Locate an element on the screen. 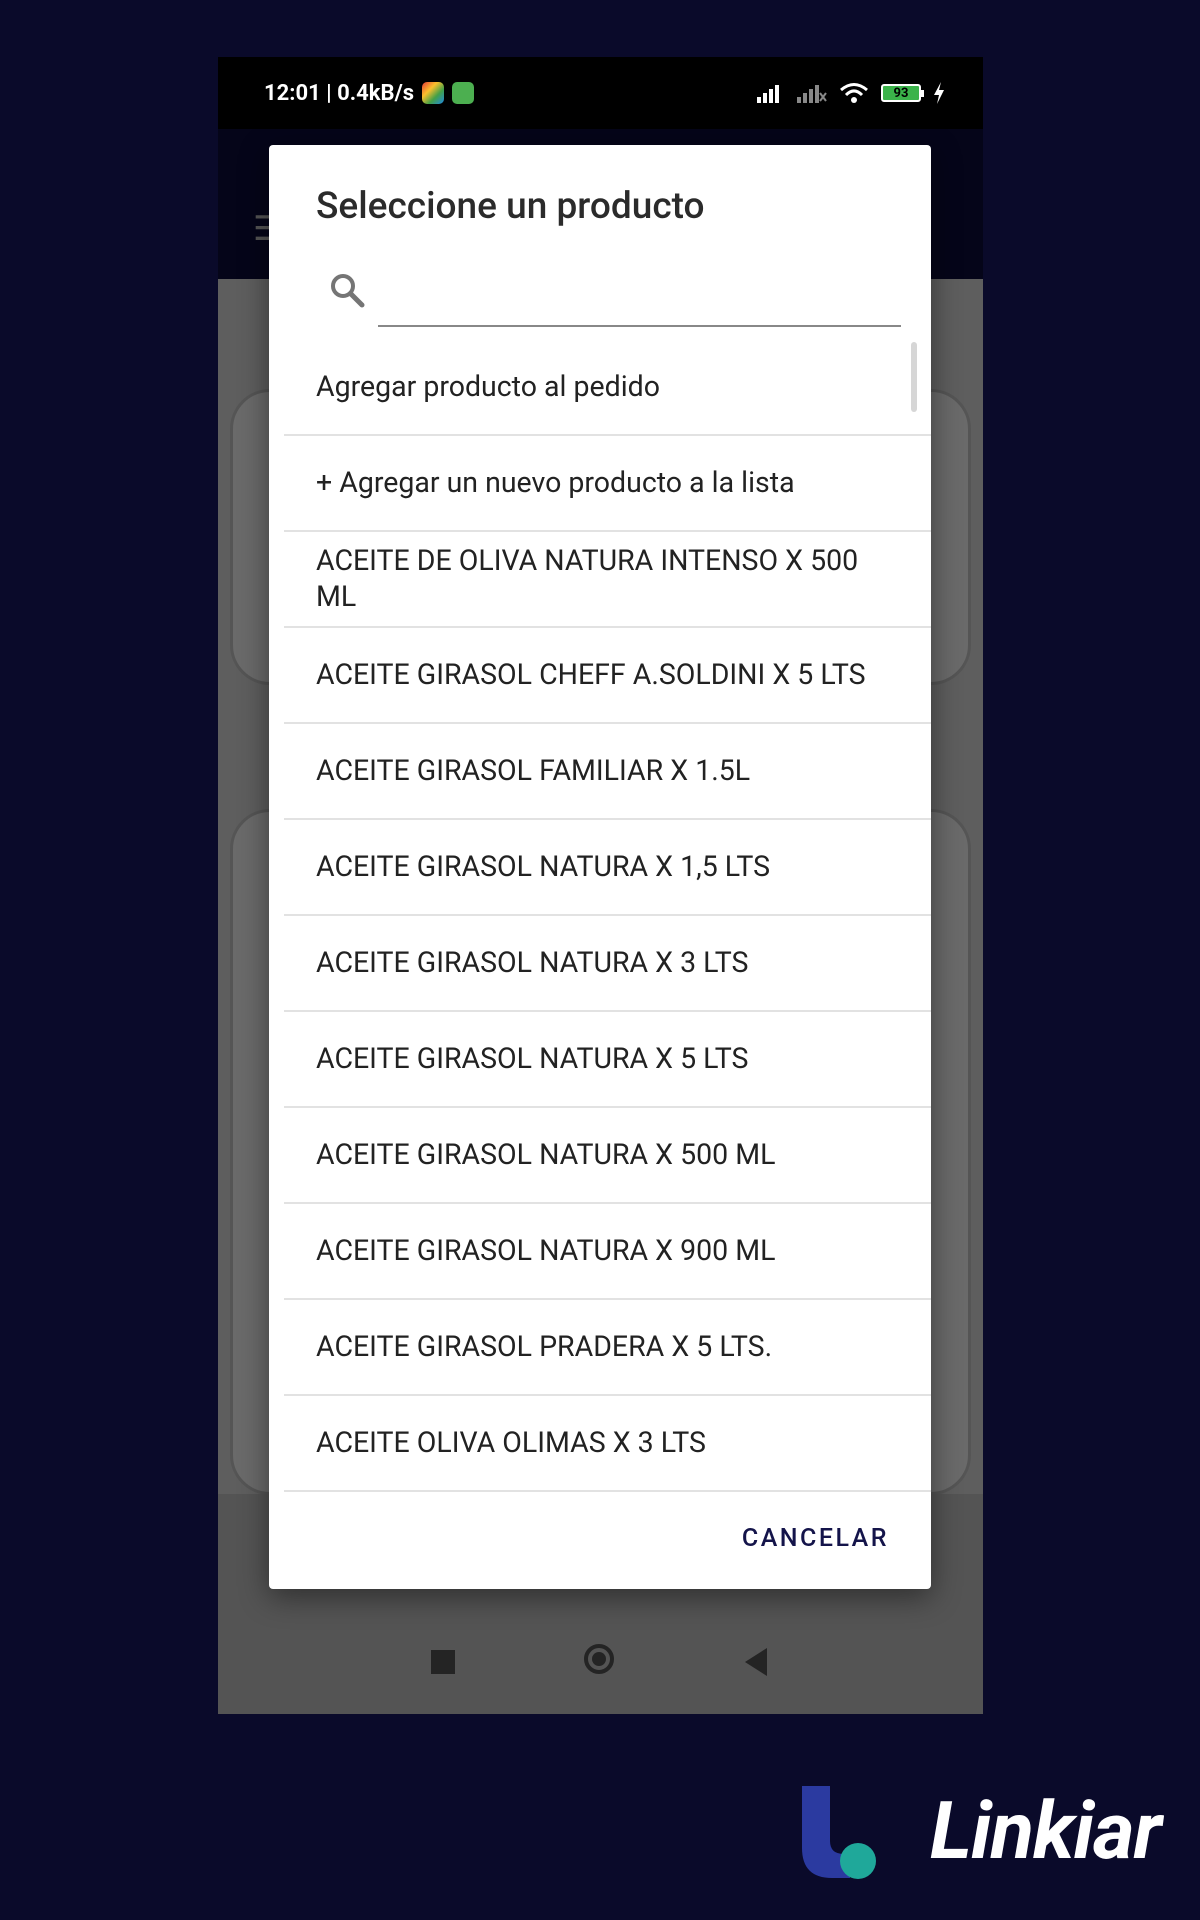 Image resolution: width=1200 pixels, height=1920 pixels. dialog-title: Seleccione un producto is located at coordinates (510, 206).